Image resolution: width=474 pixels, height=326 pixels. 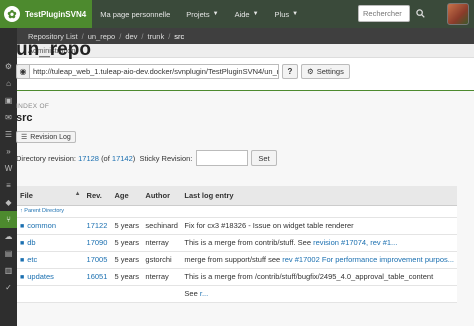 What do you see at coordinates (8, 151) in the screenshot?
I see `terminal-icon: »` at bounding box center [8, 151].